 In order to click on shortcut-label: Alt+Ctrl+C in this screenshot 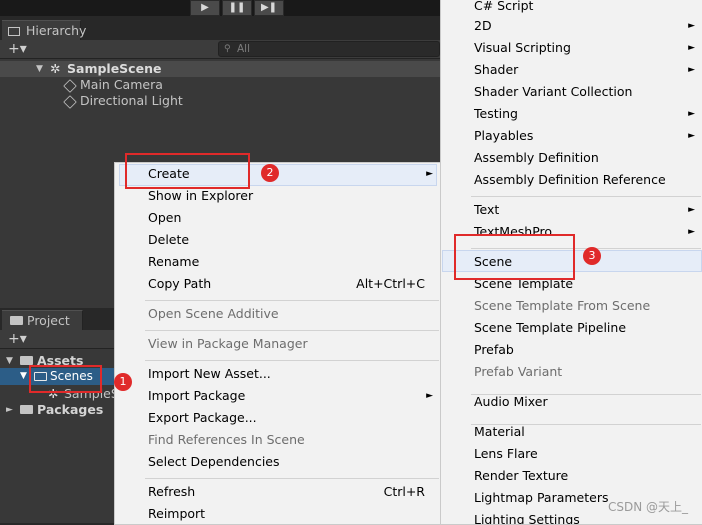, I will do `click(390, 283)`.